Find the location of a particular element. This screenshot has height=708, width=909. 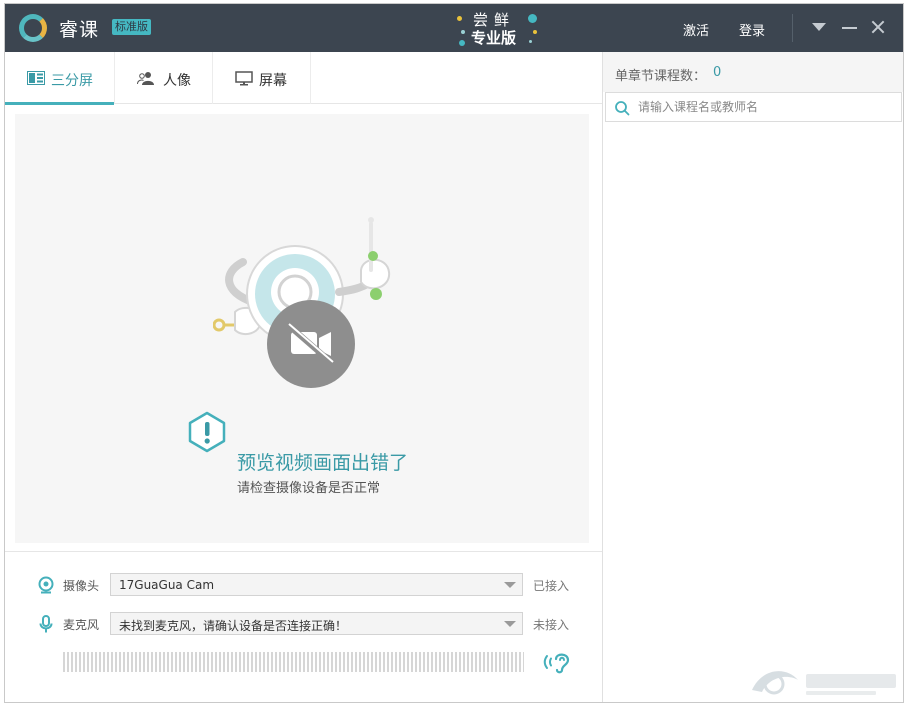

app-logo-icon is located at coordinates (33, 28).